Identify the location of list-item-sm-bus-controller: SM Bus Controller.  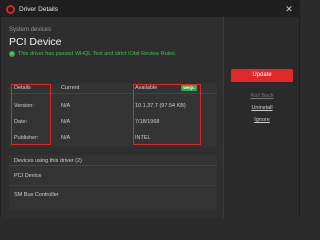
(36, 195).